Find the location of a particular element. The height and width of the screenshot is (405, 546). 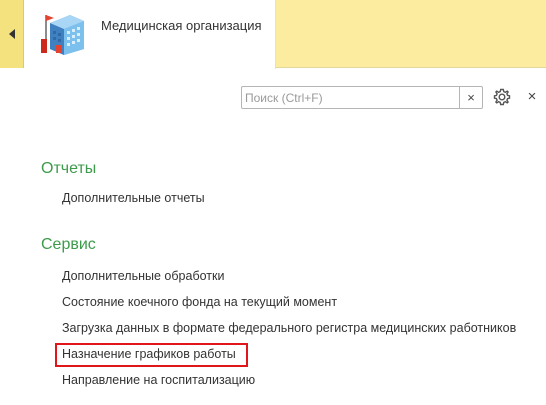

clear-search-button: × is located at coordinates (470, 97).